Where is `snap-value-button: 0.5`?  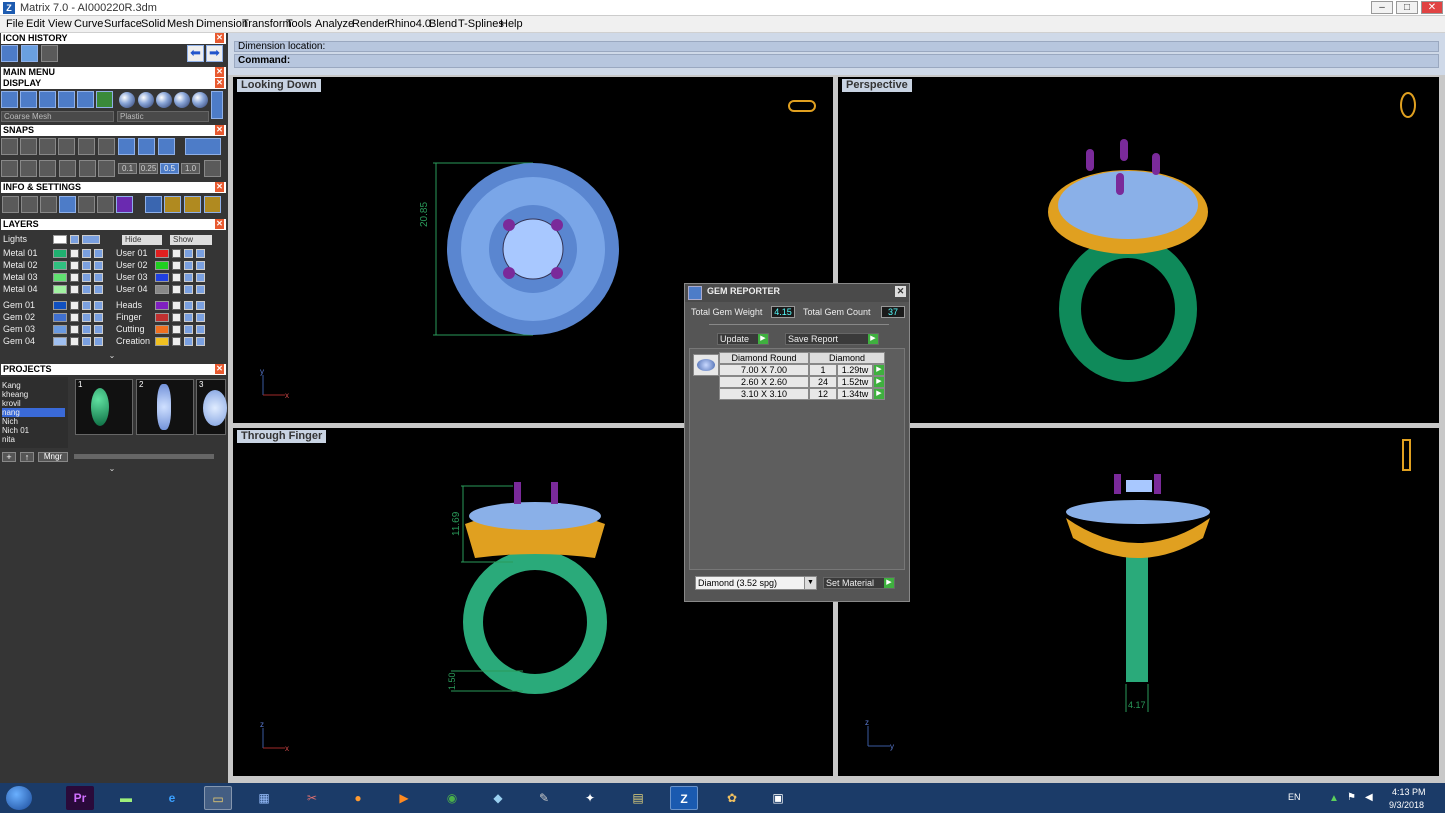 snap-value-button: 0.5 is located at coordinates (169, 168).